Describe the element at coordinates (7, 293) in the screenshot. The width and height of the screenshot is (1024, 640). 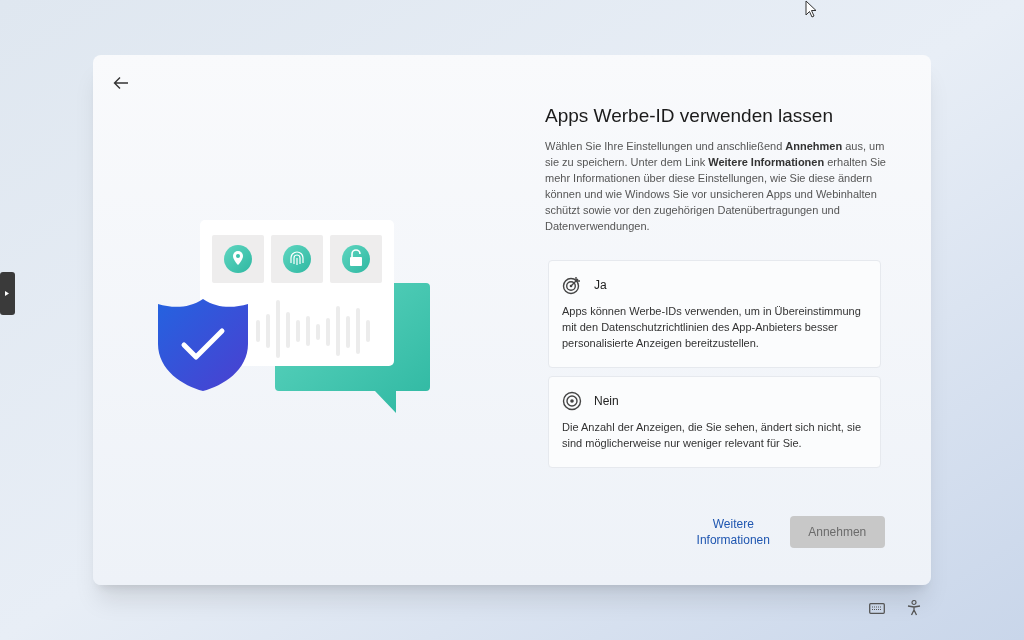
I see `side-tab-icon` at that location.